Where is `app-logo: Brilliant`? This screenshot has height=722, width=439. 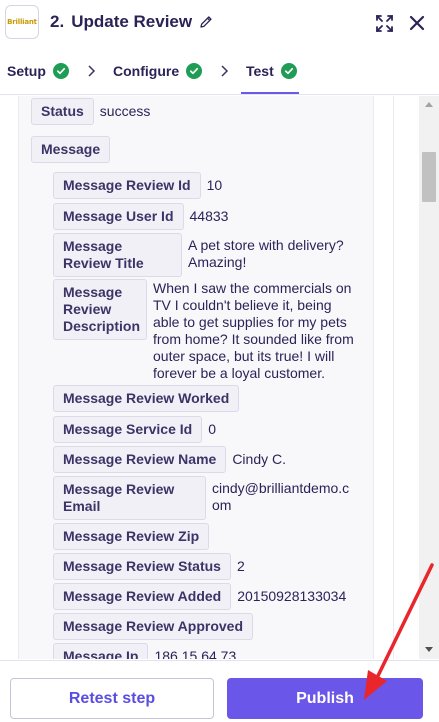
app-logo: Brilliant is located at coordinates (22, 22).